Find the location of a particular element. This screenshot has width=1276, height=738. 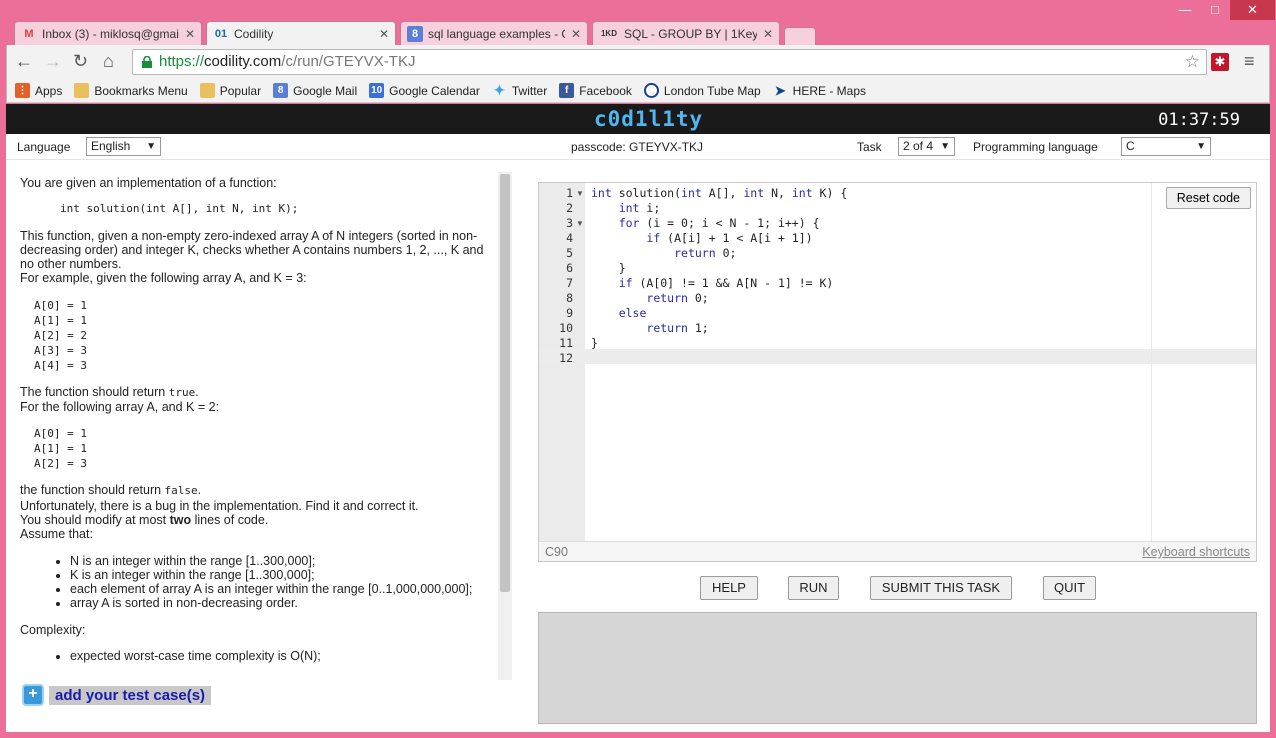

add-test-case: + add your test case(s) is located at coordinates (117, 695).